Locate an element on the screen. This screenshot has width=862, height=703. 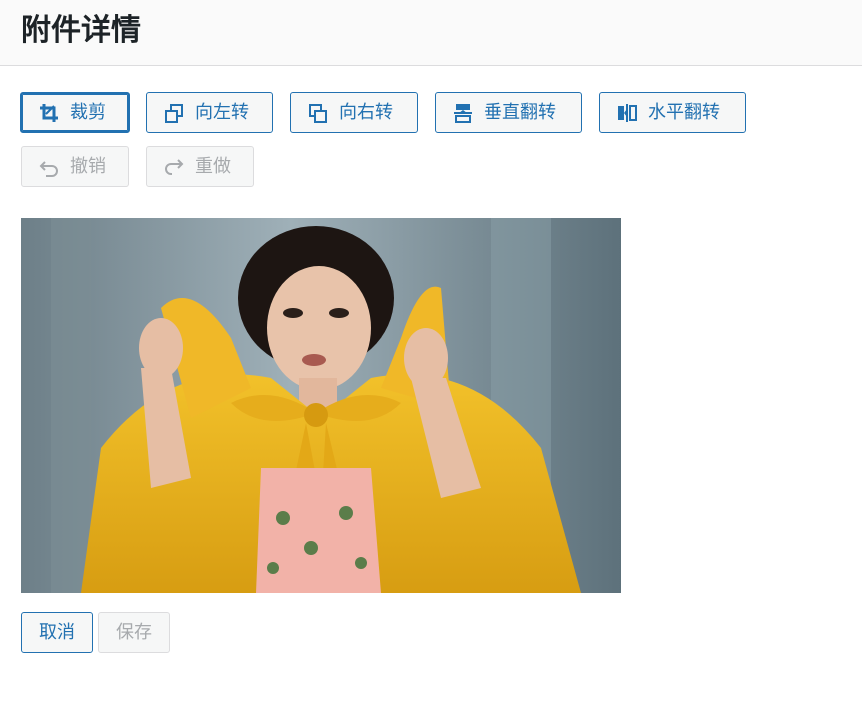
undo-icon is located at coordinates (49, 167).